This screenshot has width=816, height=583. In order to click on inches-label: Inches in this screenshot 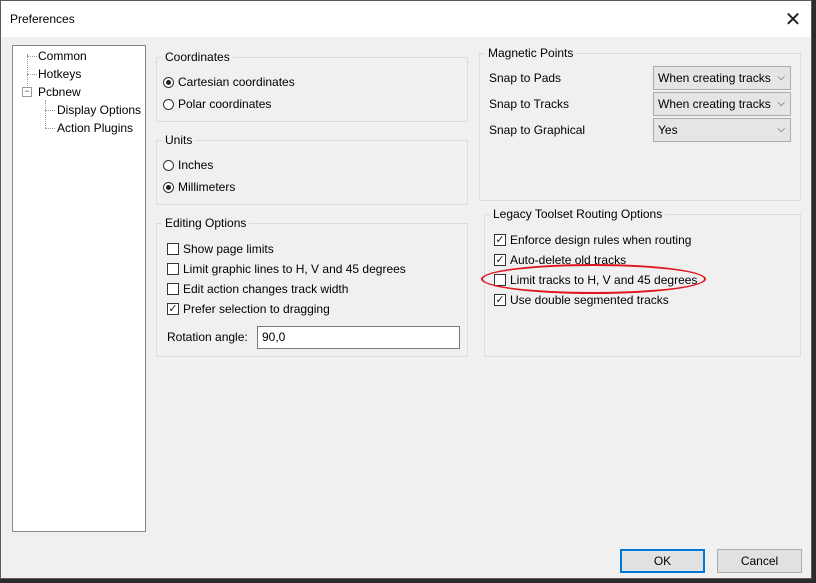, I will do `click(196, 165)`.